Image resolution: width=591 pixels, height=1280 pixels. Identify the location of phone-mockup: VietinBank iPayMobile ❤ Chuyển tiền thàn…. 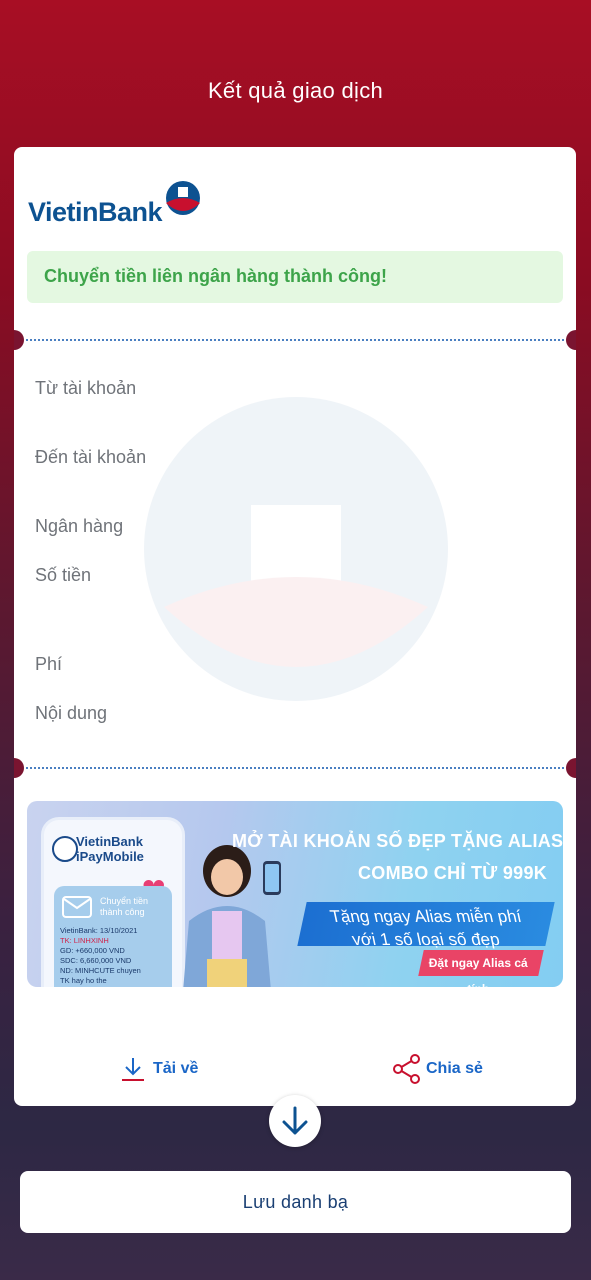
(113, 902).